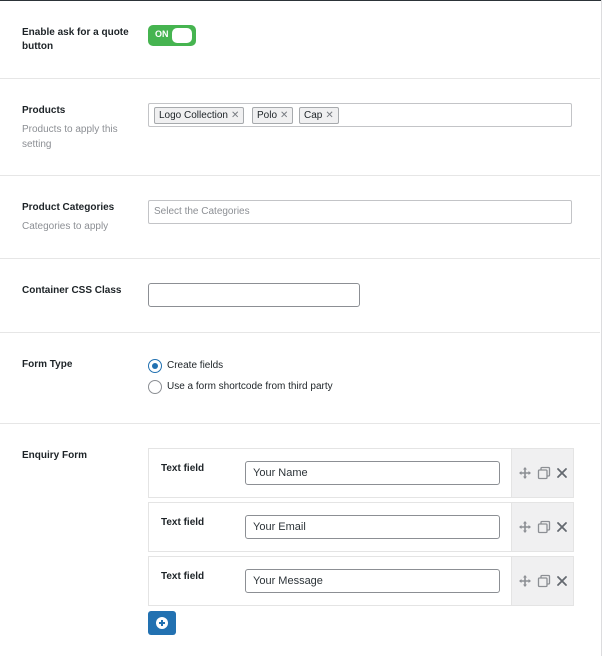 The image size is (602, 656). I want to click on container-css-label: Container CSS Class, so click(72, 290).